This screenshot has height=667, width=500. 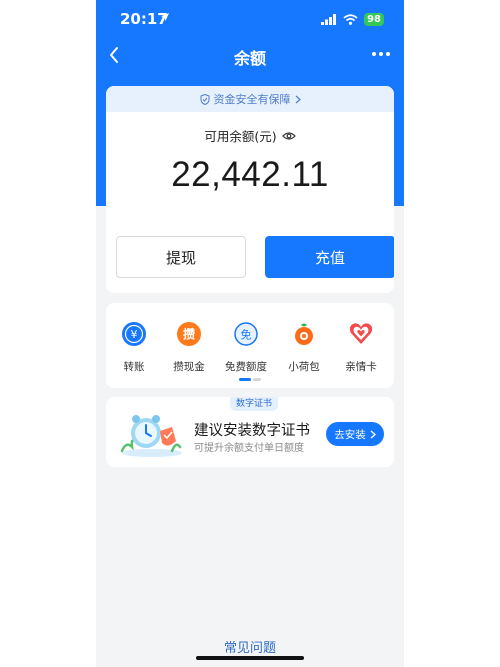 I want to click on certificate-subtitle: 可提升余额支付单日额度, so click(x=249, y=448).